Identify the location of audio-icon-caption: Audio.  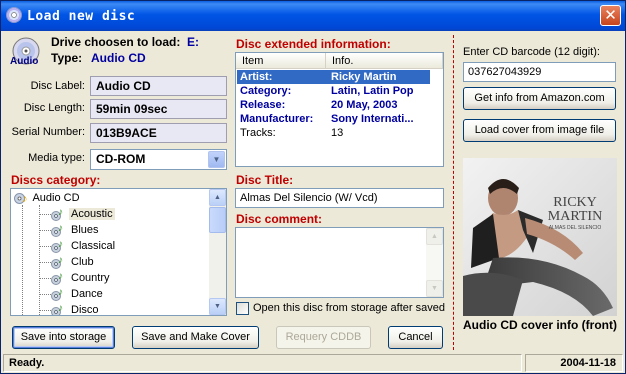
(24, 61).